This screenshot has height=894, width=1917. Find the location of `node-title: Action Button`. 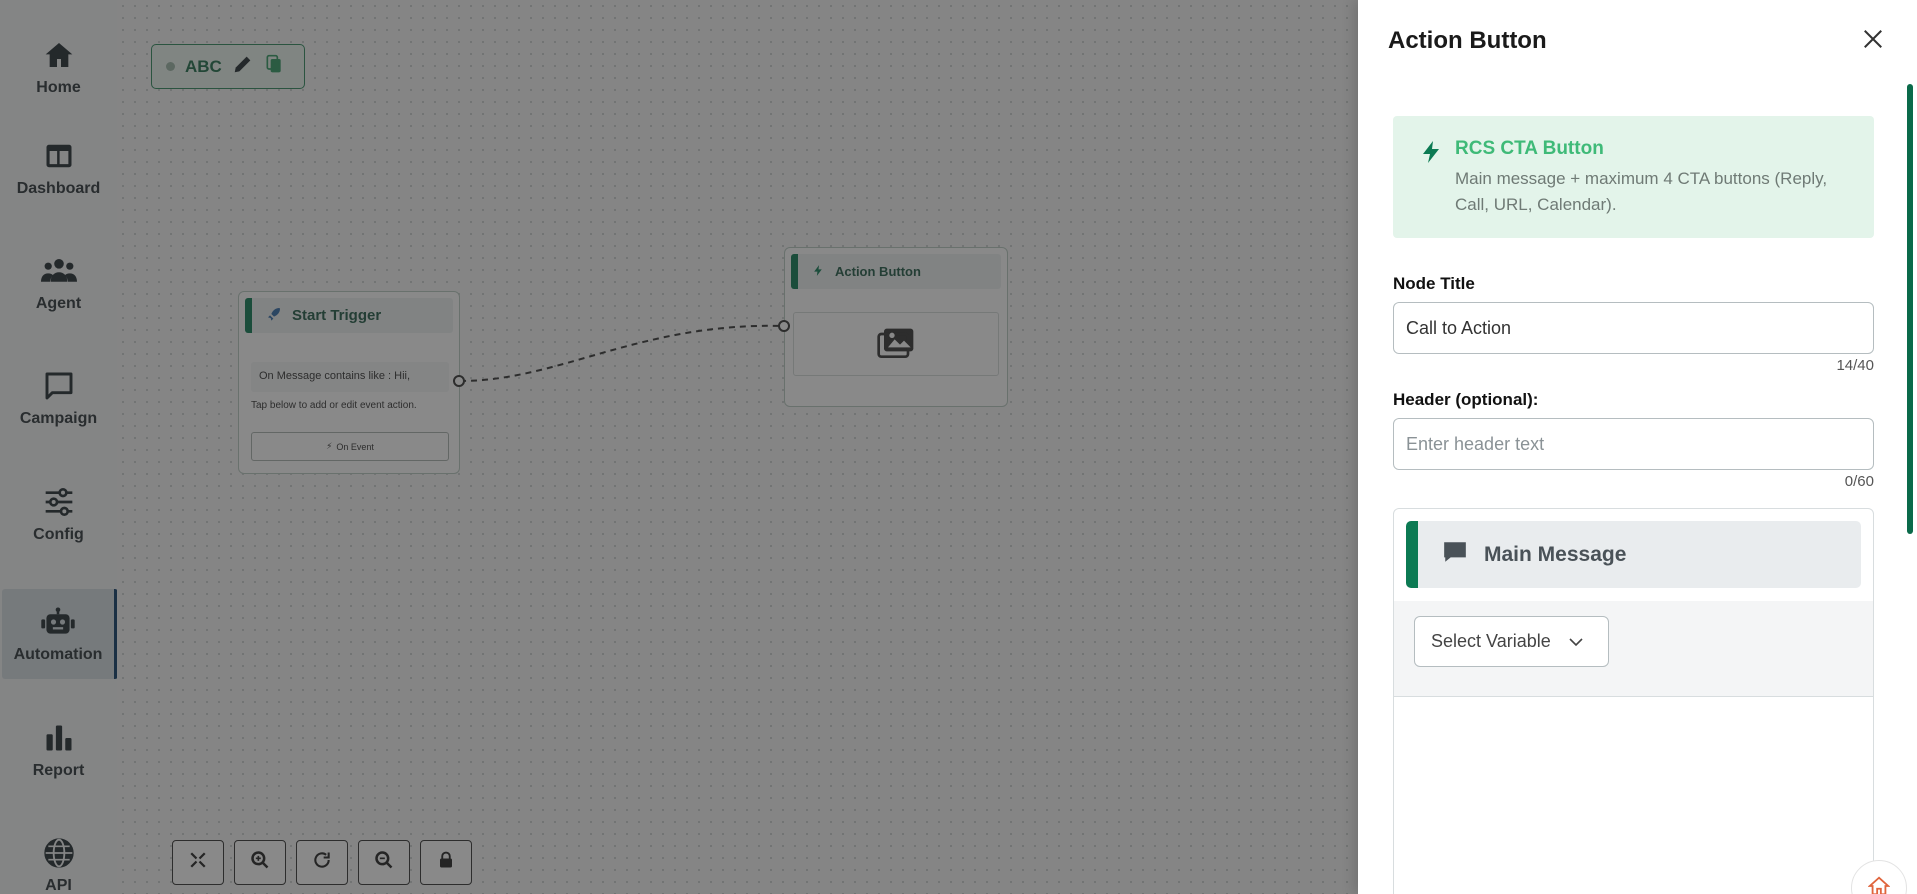

node-title: Action Button is located at coordinates (878, 271).